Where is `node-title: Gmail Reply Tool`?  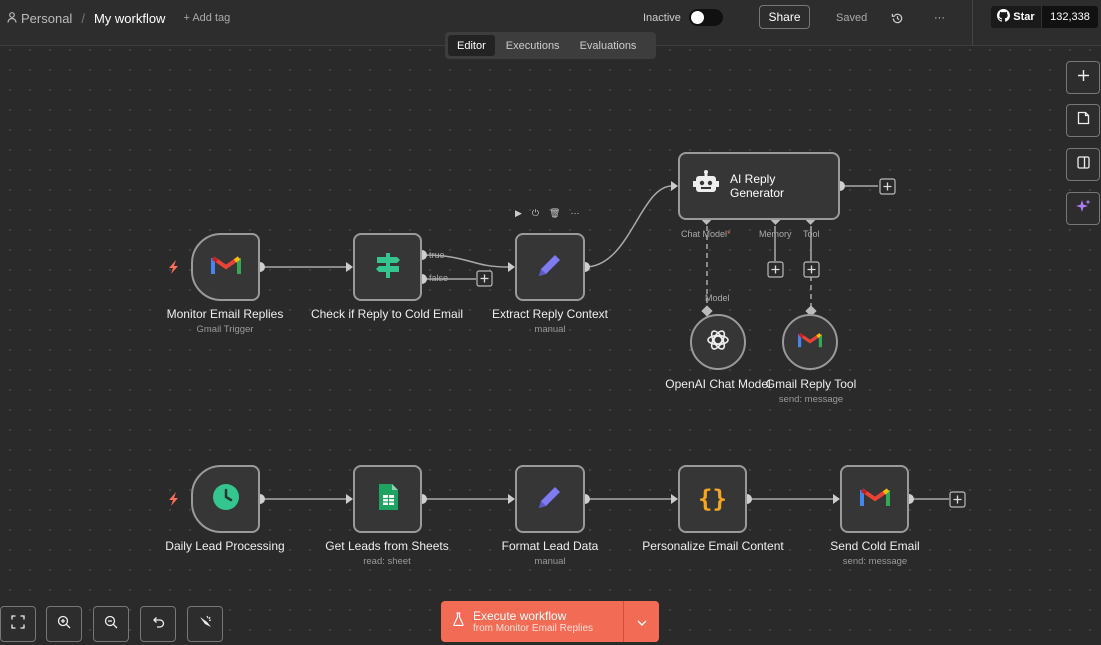
node-title: Gmail Reply Tool is located at coordinates (811, 384).